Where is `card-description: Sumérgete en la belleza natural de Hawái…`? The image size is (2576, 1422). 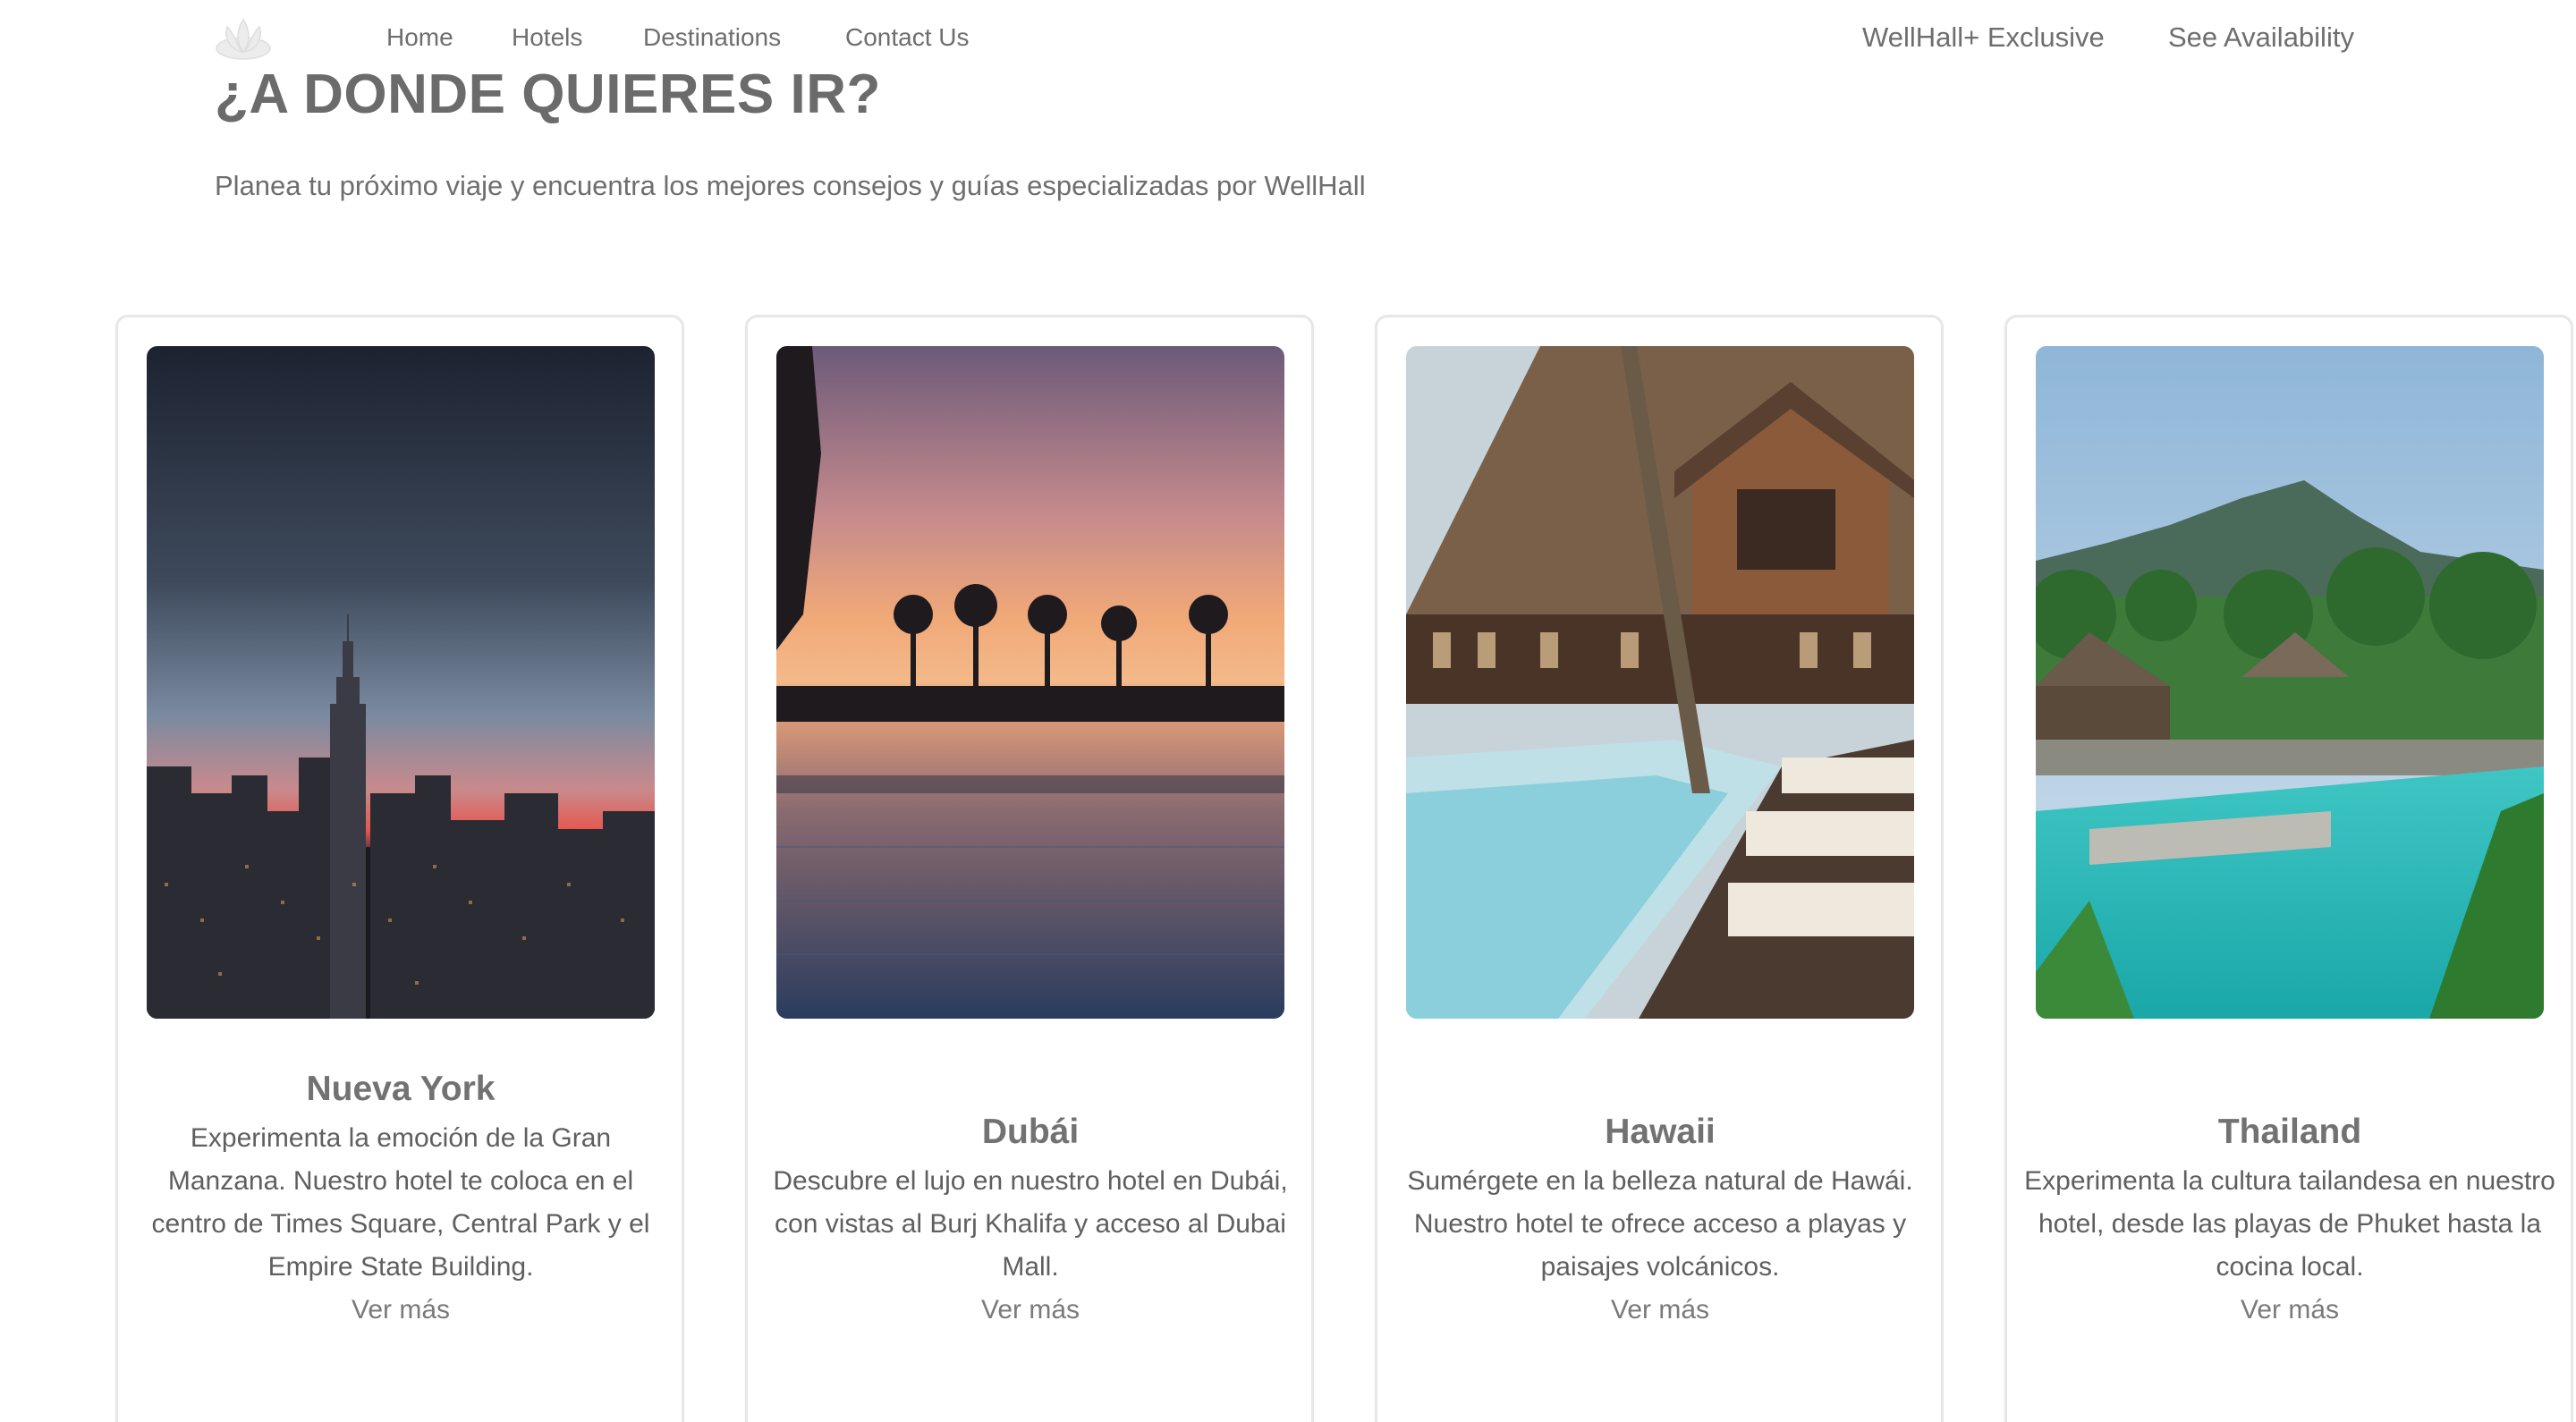
card-description: Sumérgete en la belleza natural de Hawái… is located at coordinates (1660, 1224).